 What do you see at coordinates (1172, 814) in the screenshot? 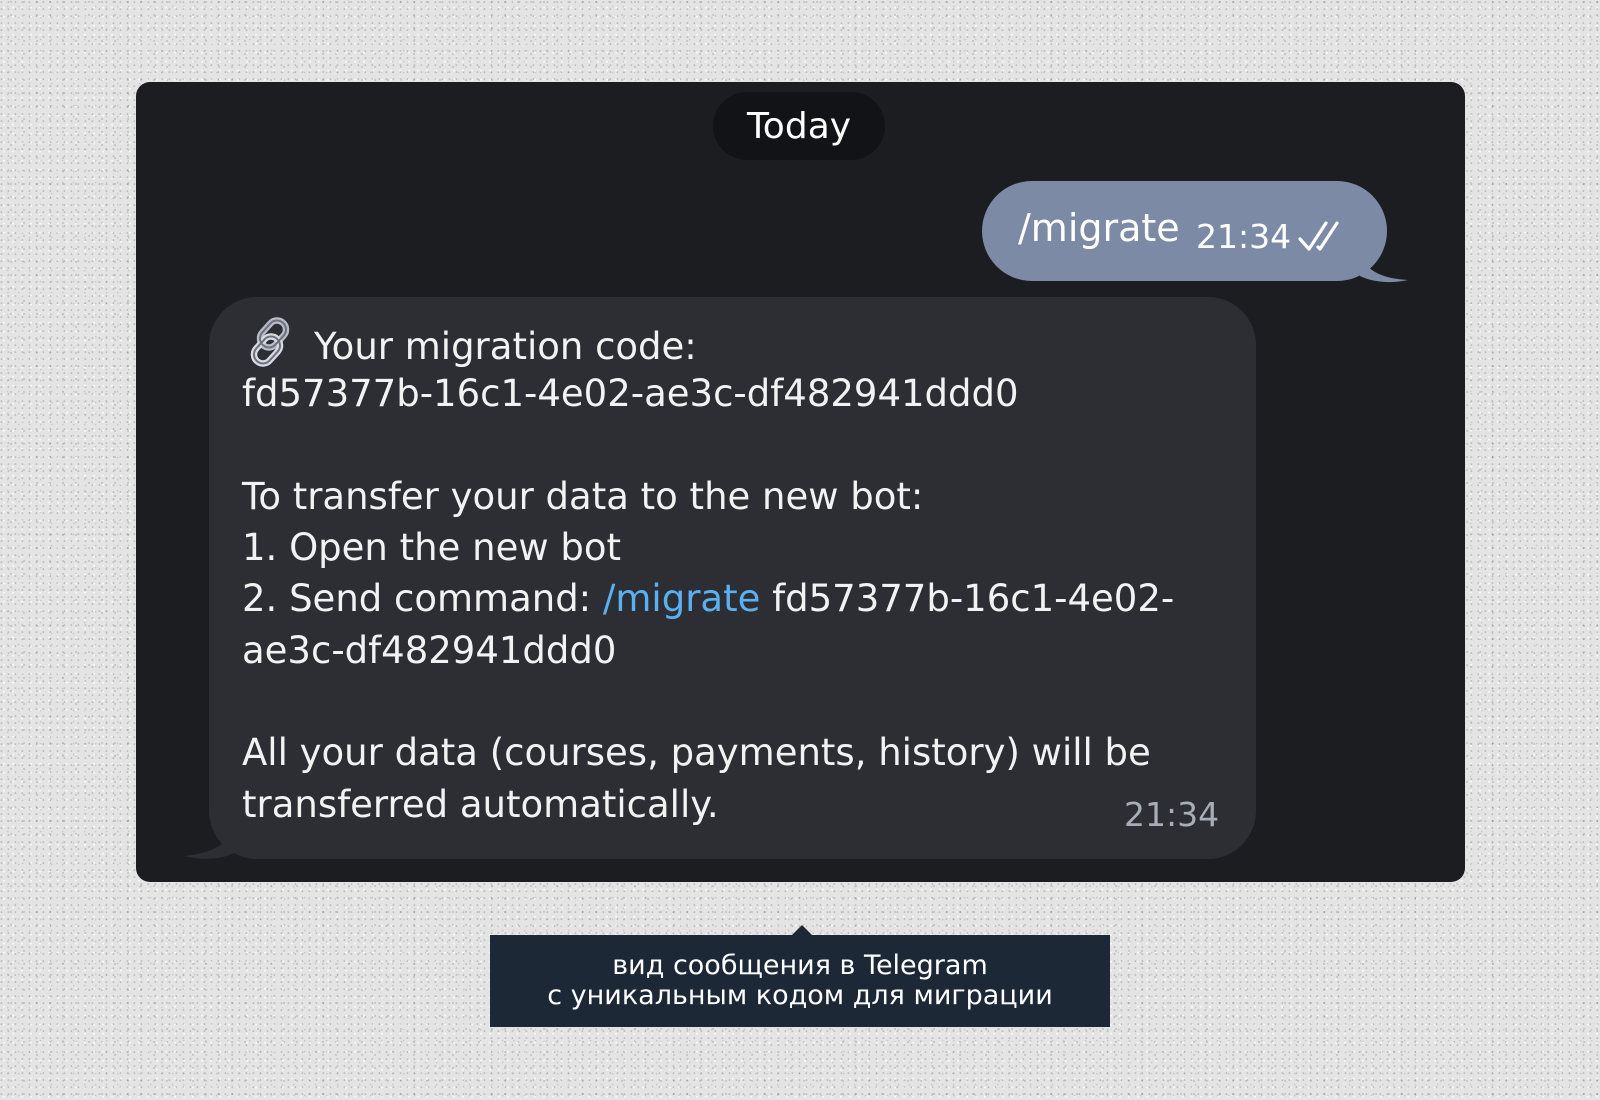
I see `incoming-message-time: 21:34` at bounding box center [1172, 814].